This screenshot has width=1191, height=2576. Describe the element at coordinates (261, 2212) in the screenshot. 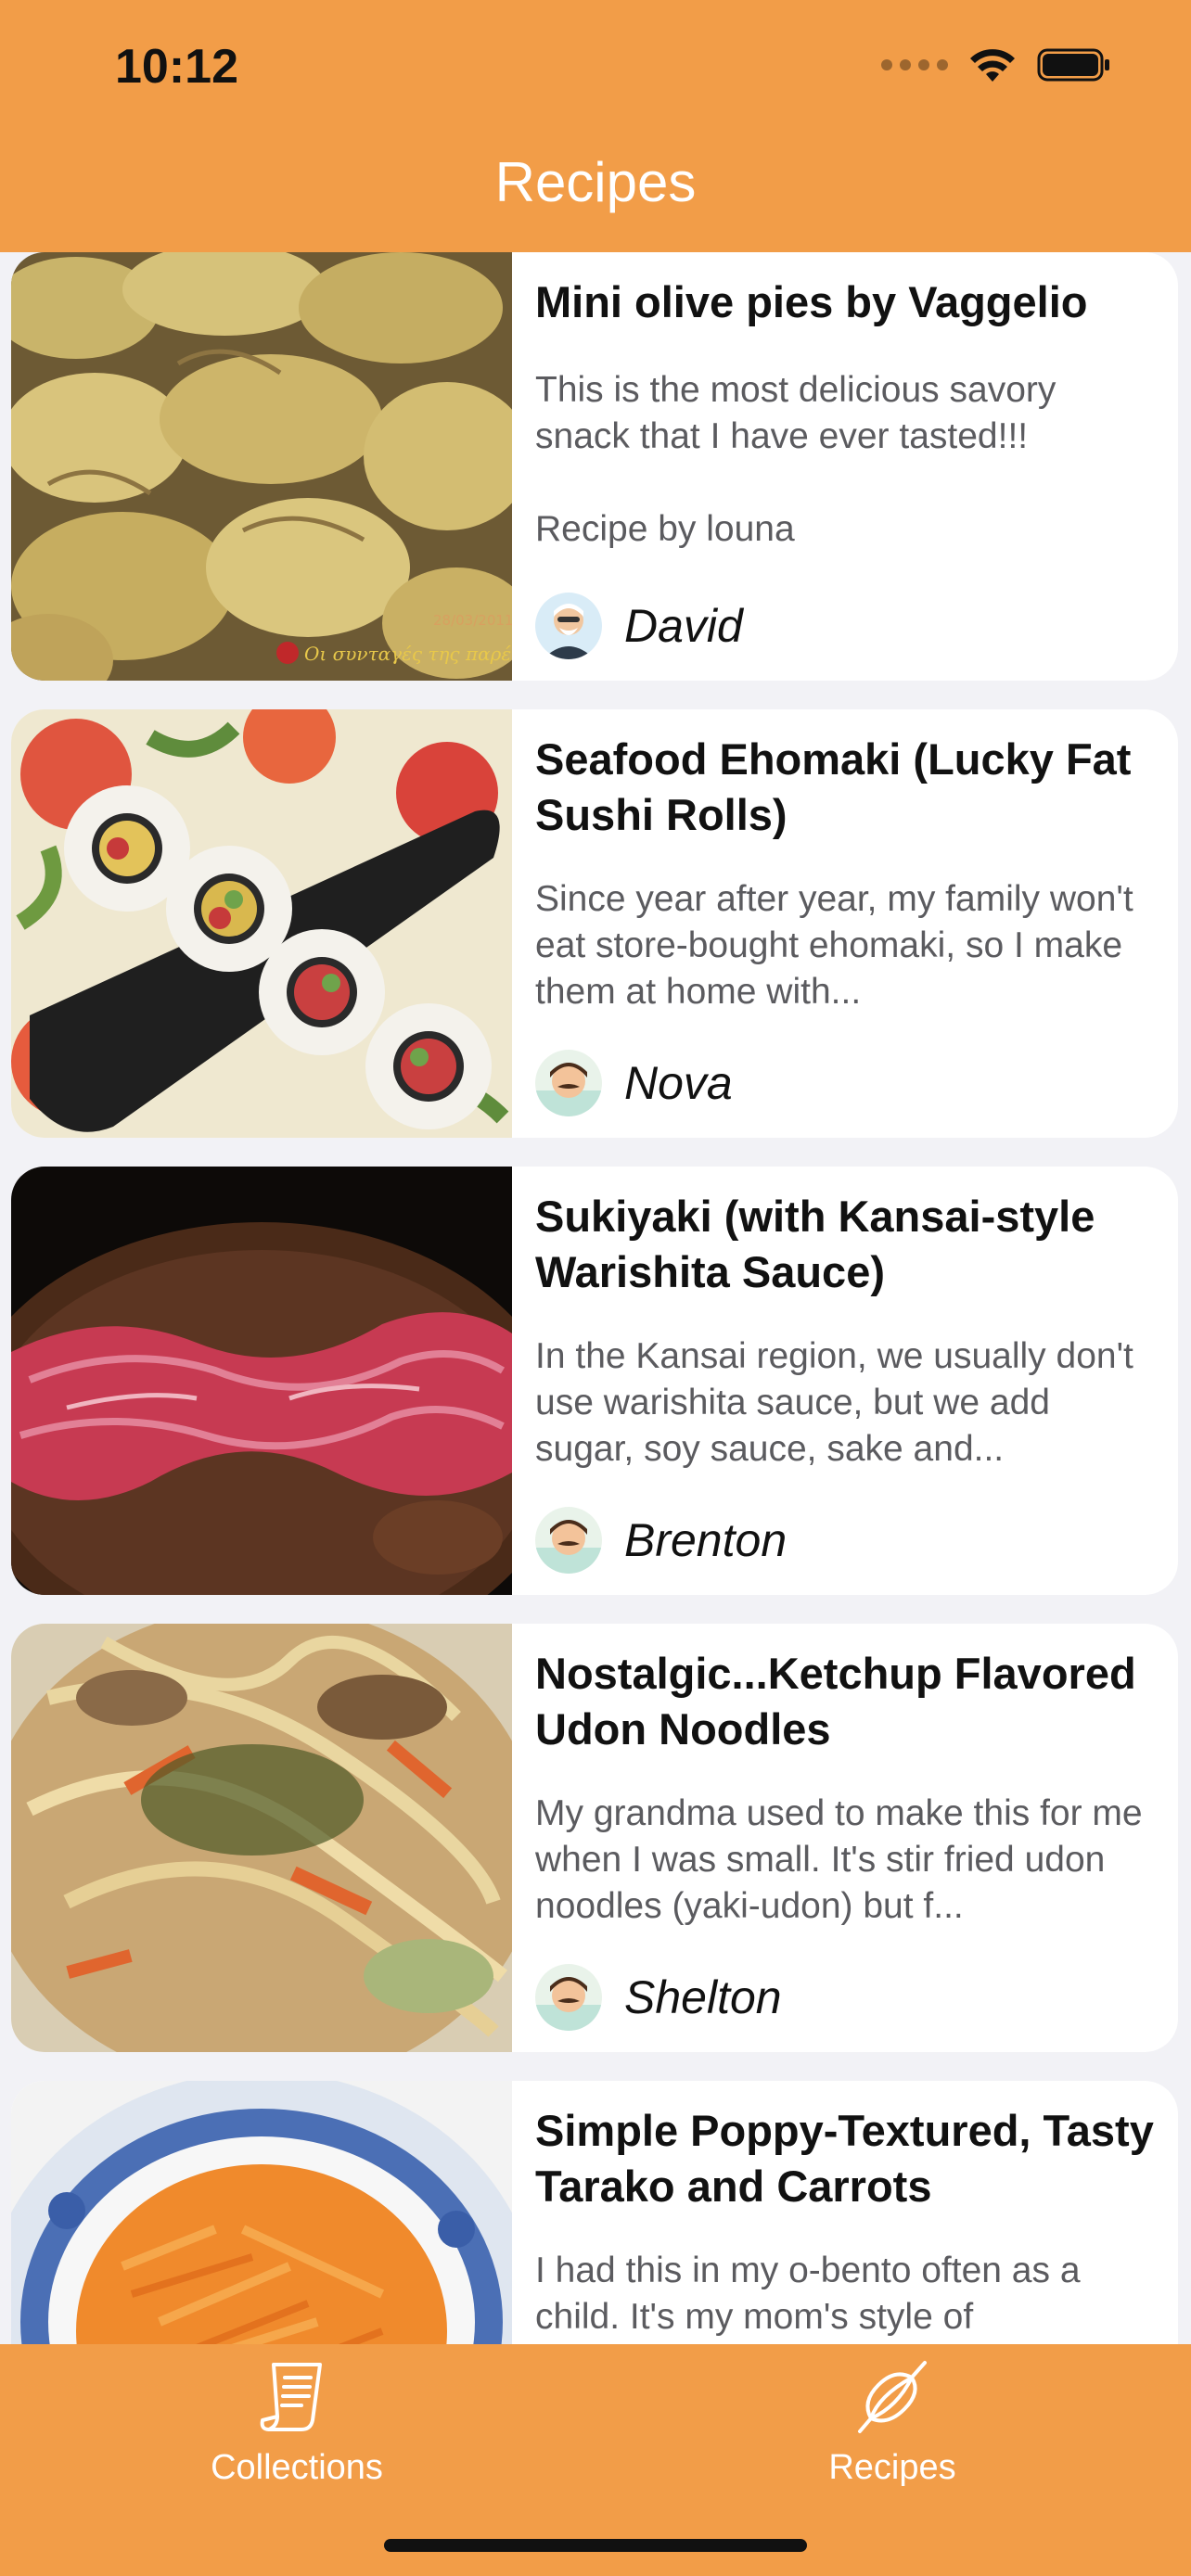

I see `recipe-image-tarako-carrots` at that location.